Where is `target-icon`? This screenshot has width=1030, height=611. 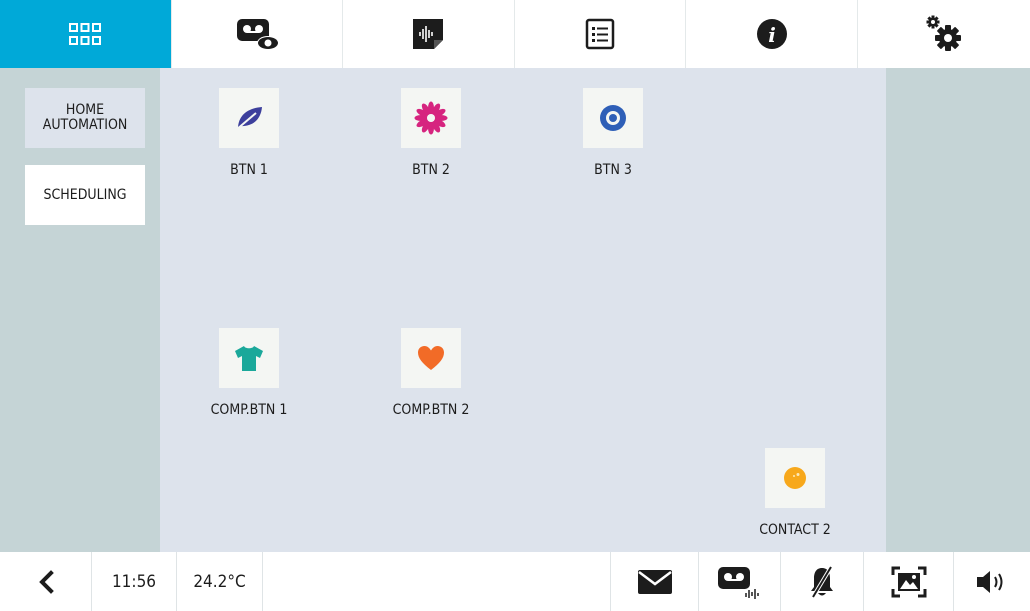 target-icon is located at coordinates (613, 118).